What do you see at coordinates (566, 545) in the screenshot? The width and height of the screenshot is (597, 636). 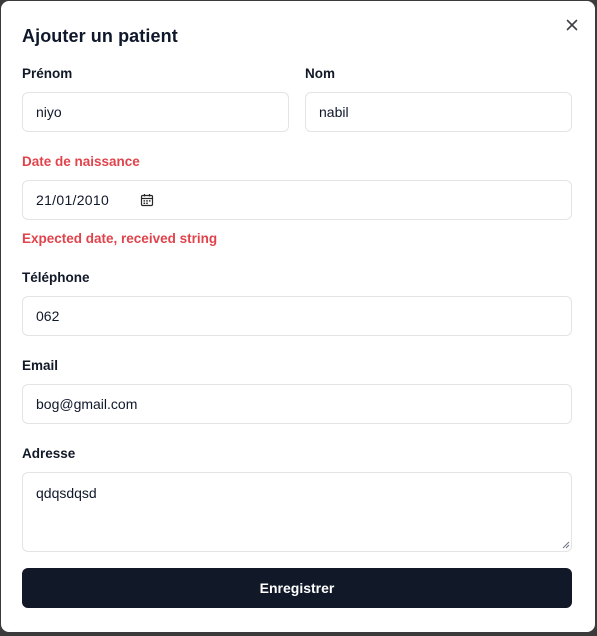 I see `resize-grip-icon` at bounding box center [566, 545].